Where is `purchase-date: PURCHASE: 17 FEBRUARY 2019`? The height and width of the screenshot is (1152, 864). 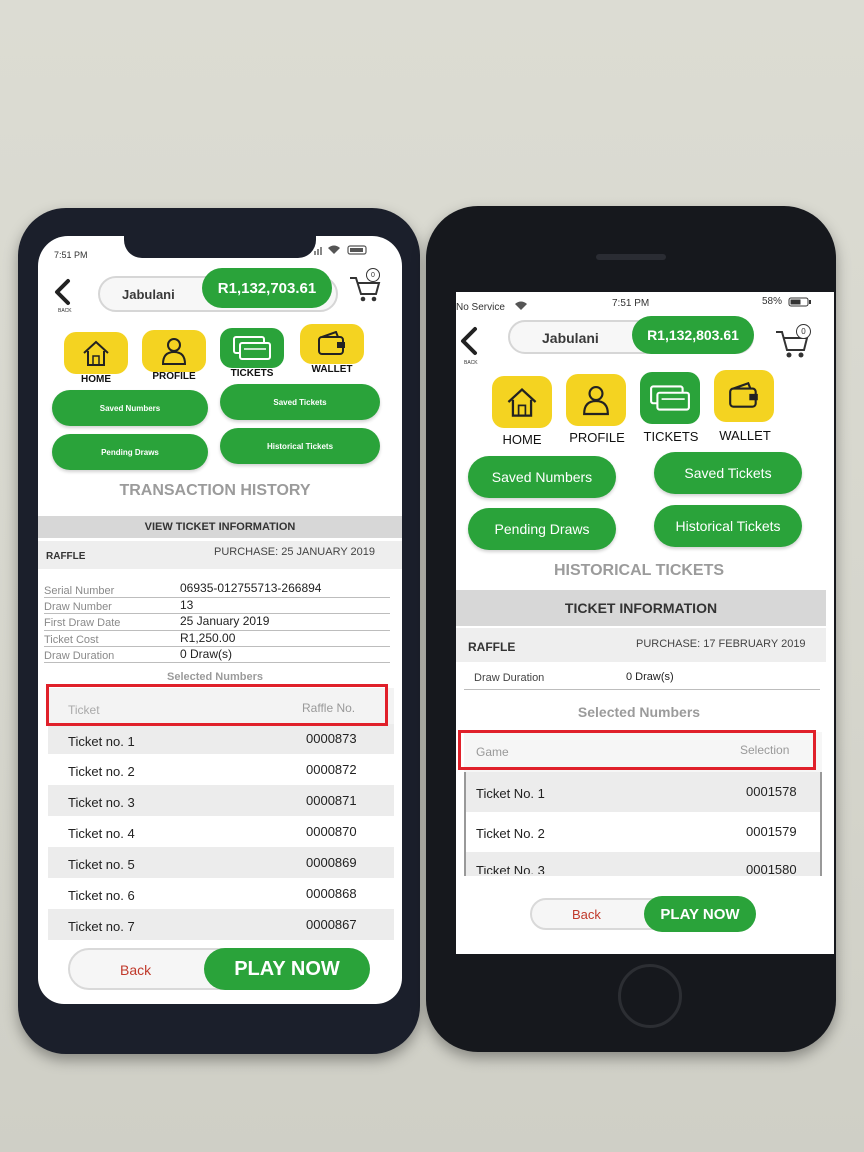
purchase-date: PURCHASE: 17 FEBRUARY 2019 is located at coordinates (721, 644).